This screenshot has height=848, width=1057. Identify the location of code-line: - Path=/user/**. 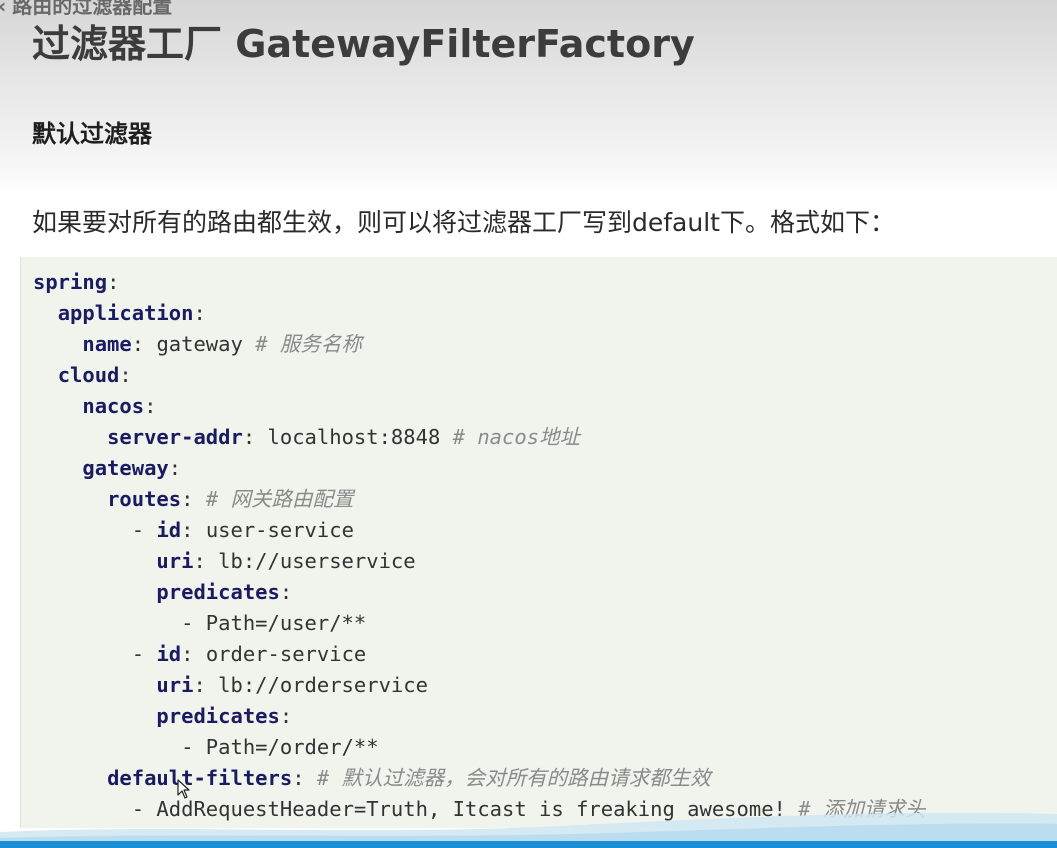
(199, 623).